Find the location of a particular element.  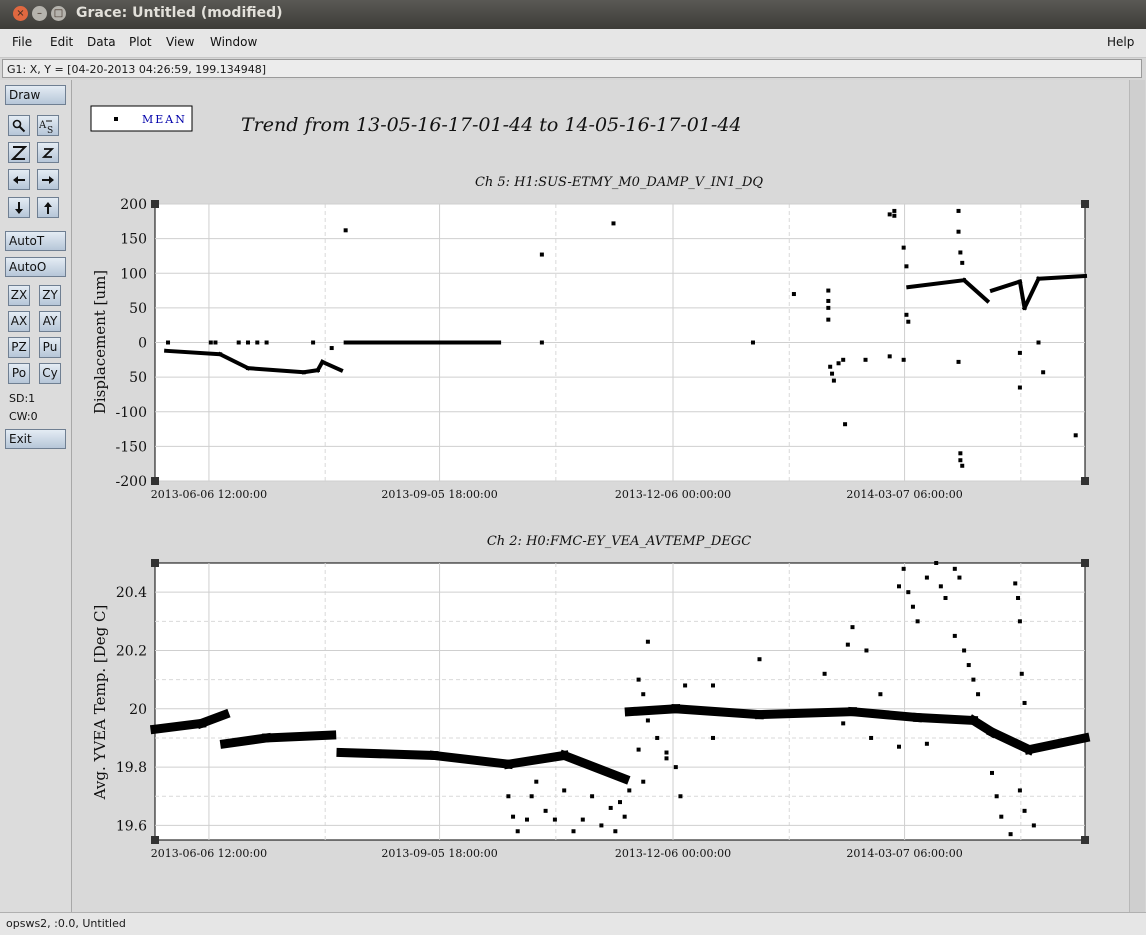

text-tool-button: AS is located at coordinates (48, 125).